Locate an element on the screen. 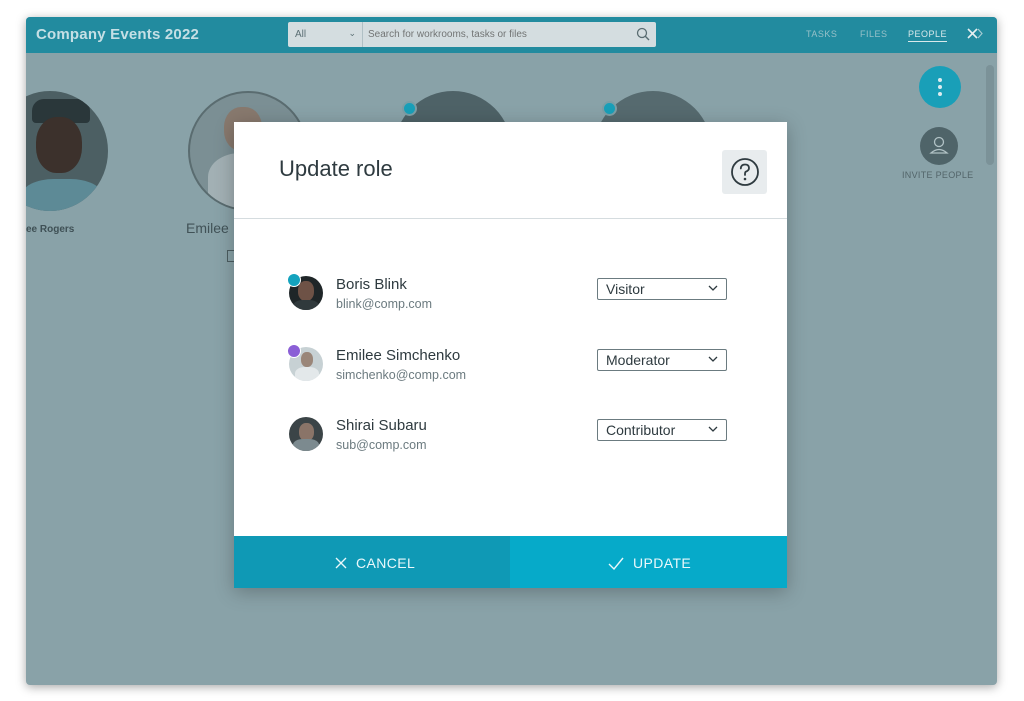  role-select: Moderator is located at coordinates (662, 360).